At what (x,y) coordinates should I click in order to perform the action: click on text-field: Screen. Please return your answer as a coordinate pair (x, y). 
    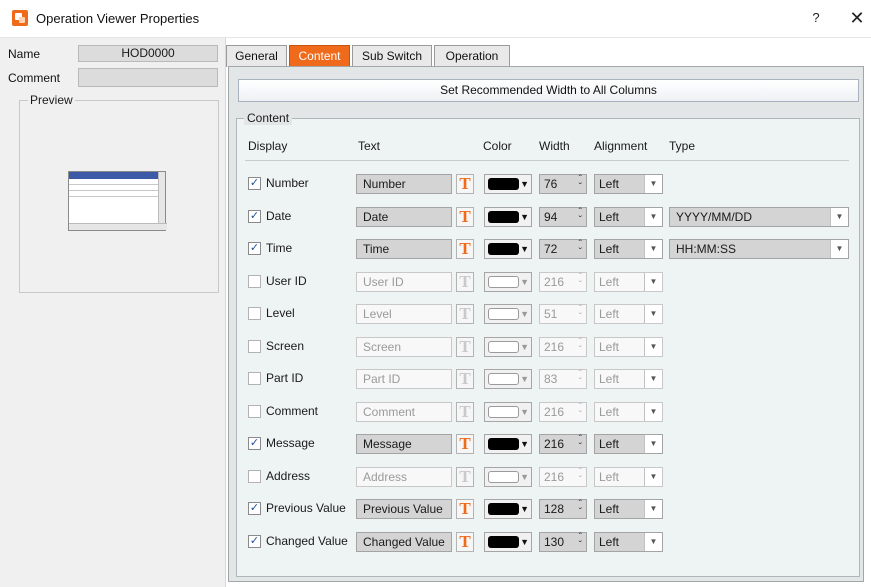
    Looking at the image, I should click on (404, 347).